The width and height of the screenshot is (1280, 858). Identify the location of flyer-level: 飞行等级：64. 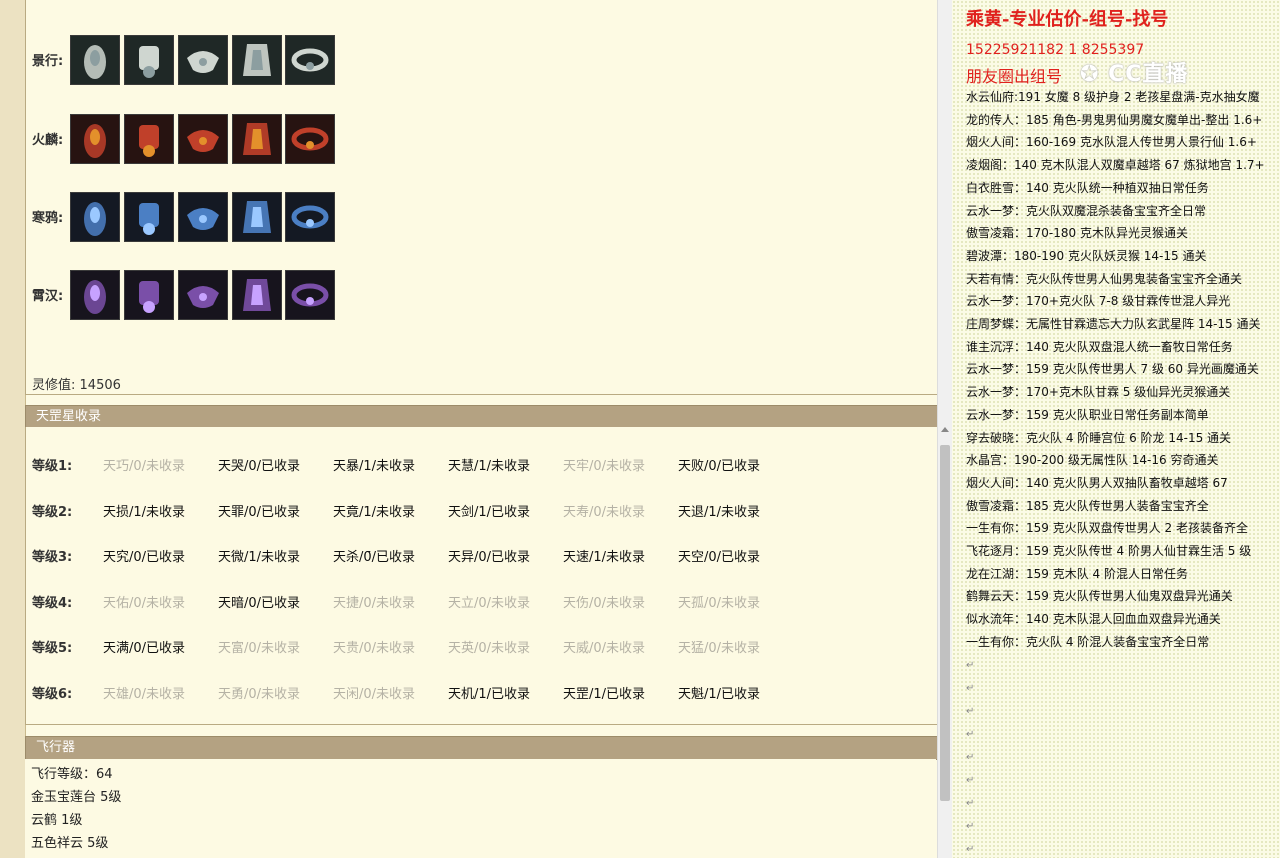
(72, 774).